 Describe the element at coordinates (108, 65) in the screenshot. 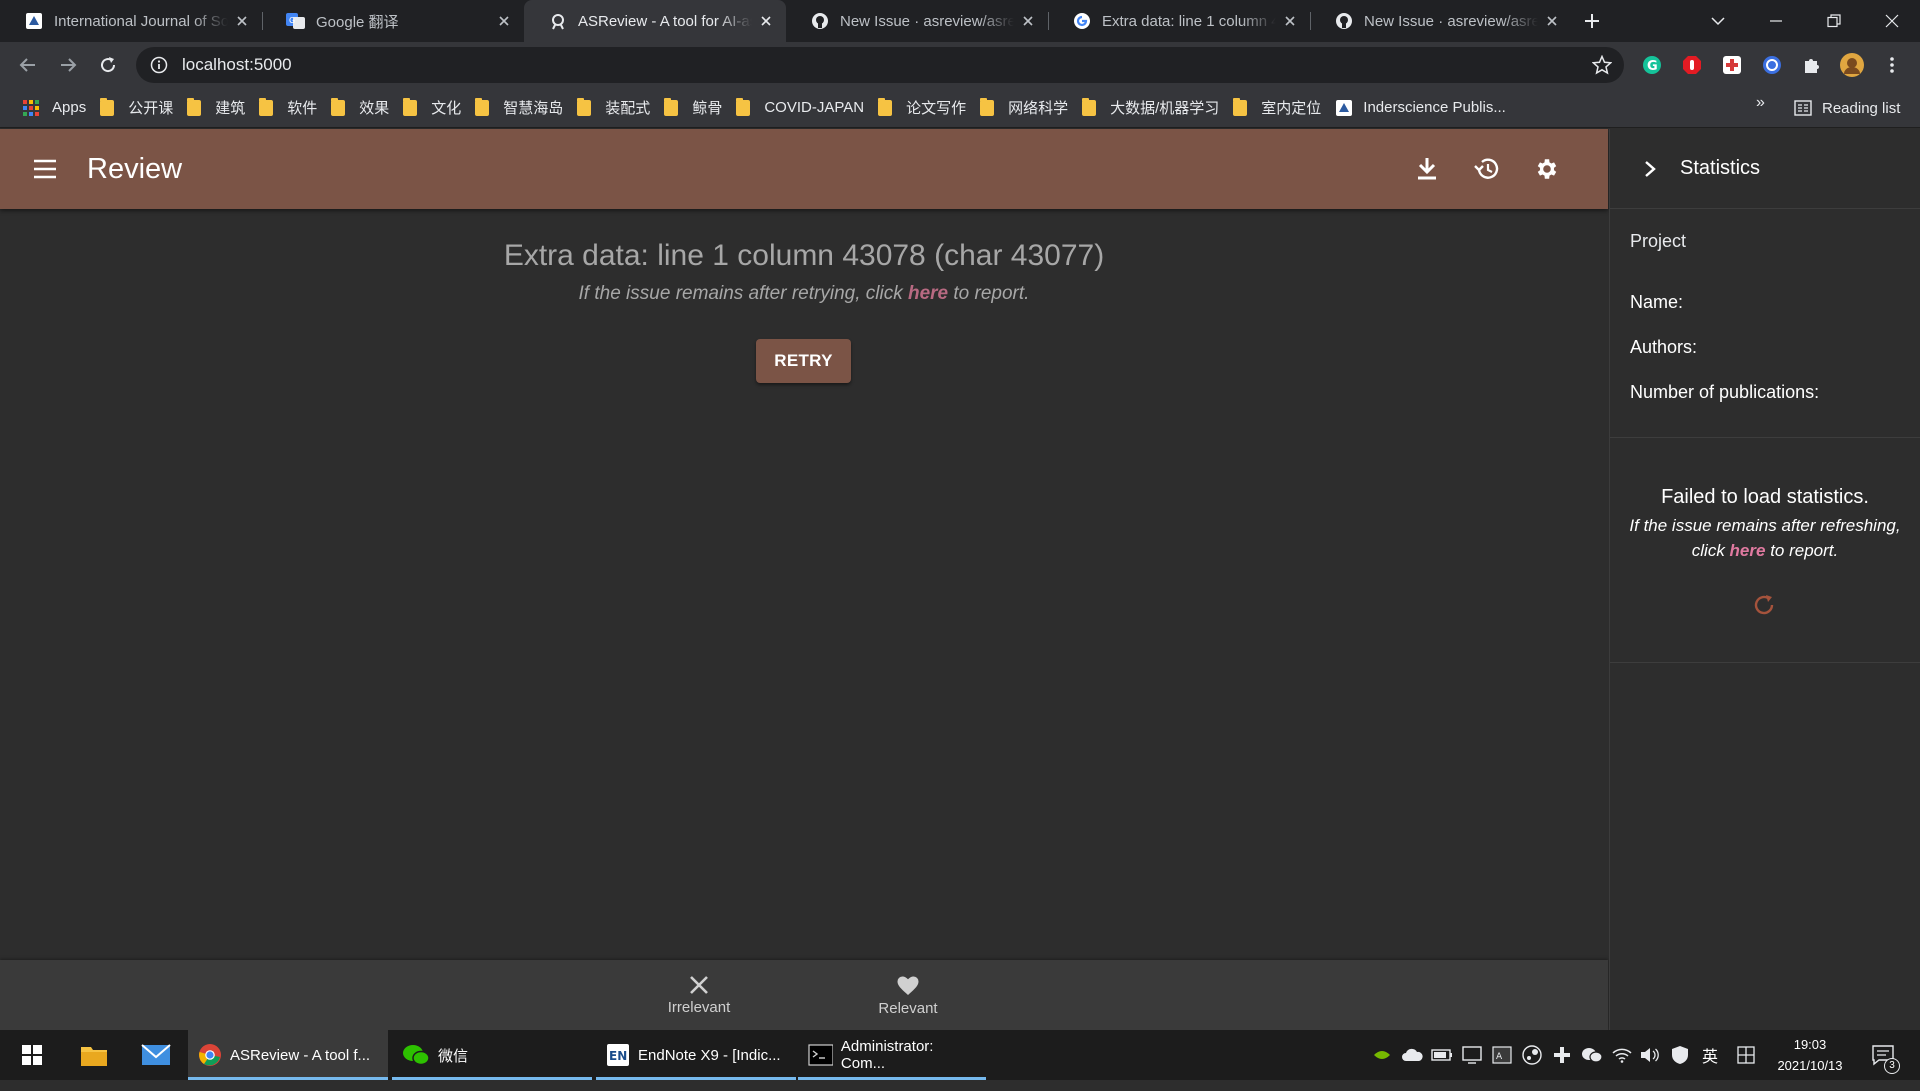

I see `reload-button` at that location.